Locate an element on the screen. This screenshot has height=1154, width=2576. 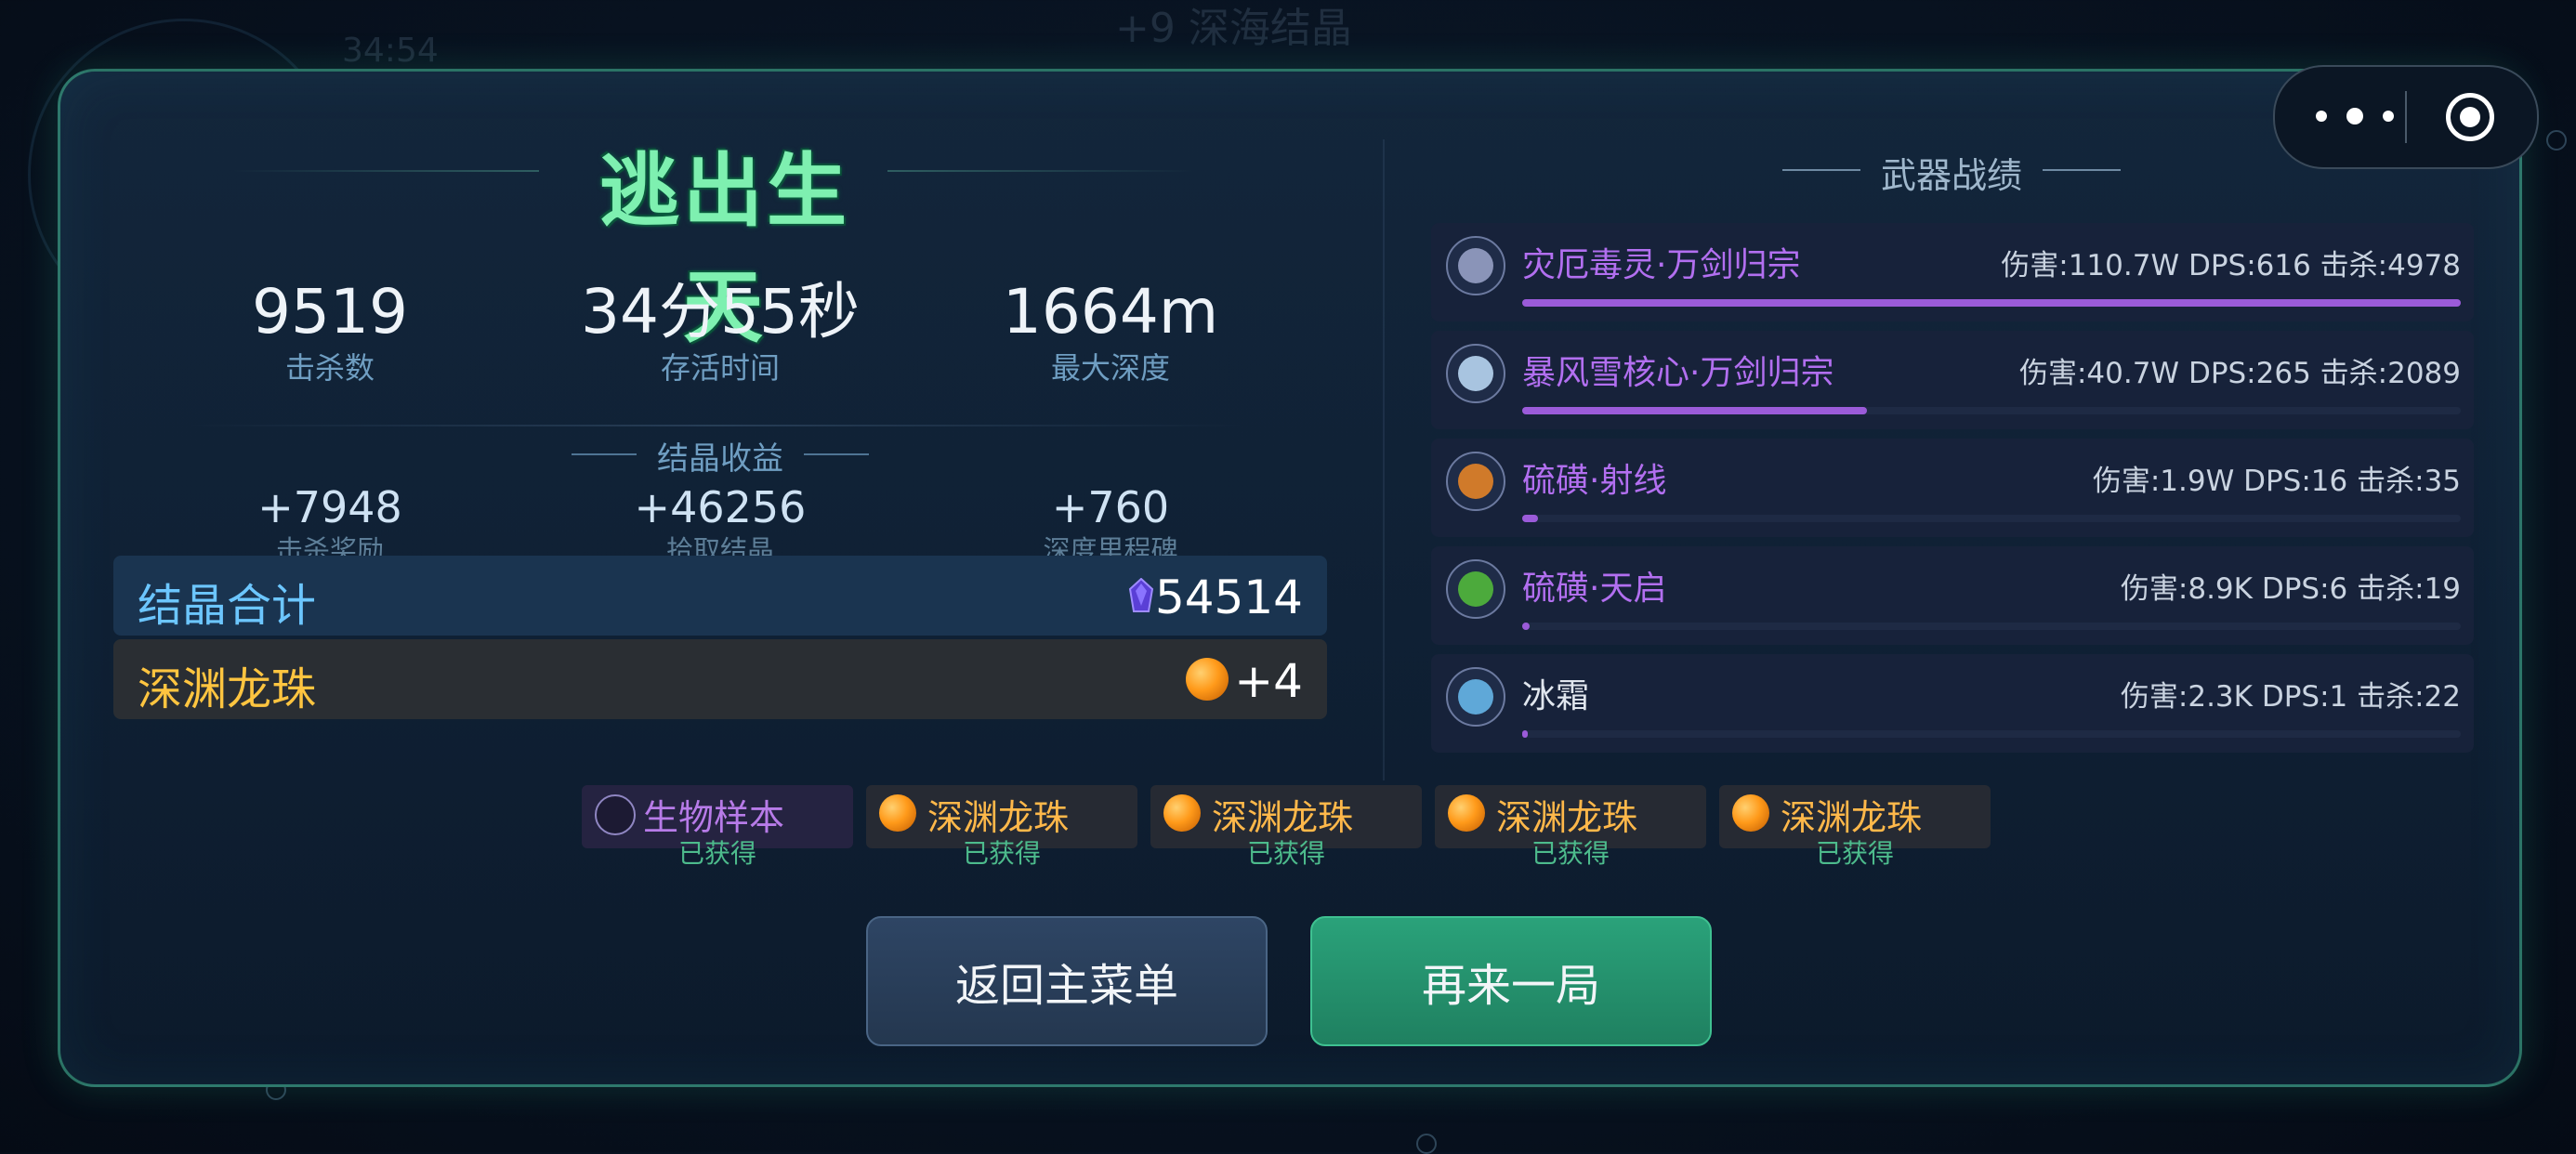
stat-max-depth: 1664m 最大深度 is located at coordinates (1110, 331).